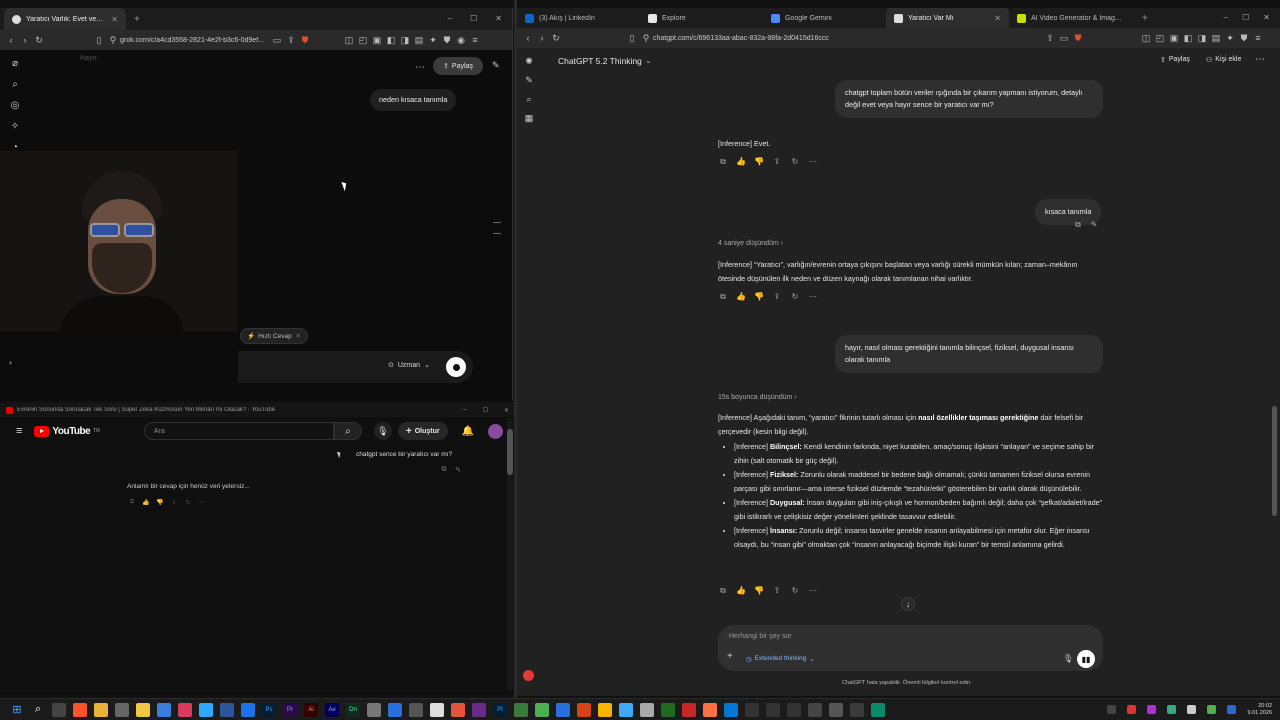 This screenshot has width=1280, height=720. I want to click on brave-app-icon, so click(80, 709).